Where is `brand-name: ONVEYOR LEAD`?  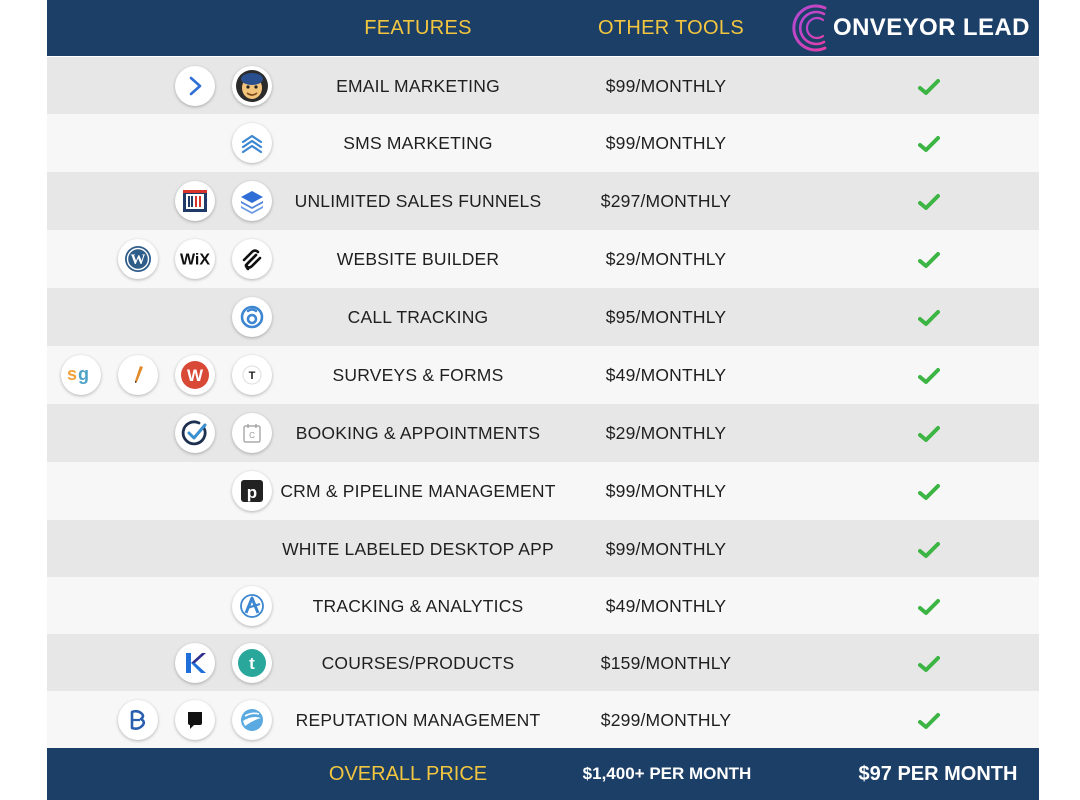
brand-name: ONVEYOR LEAD is located at coordinates (931, 27).